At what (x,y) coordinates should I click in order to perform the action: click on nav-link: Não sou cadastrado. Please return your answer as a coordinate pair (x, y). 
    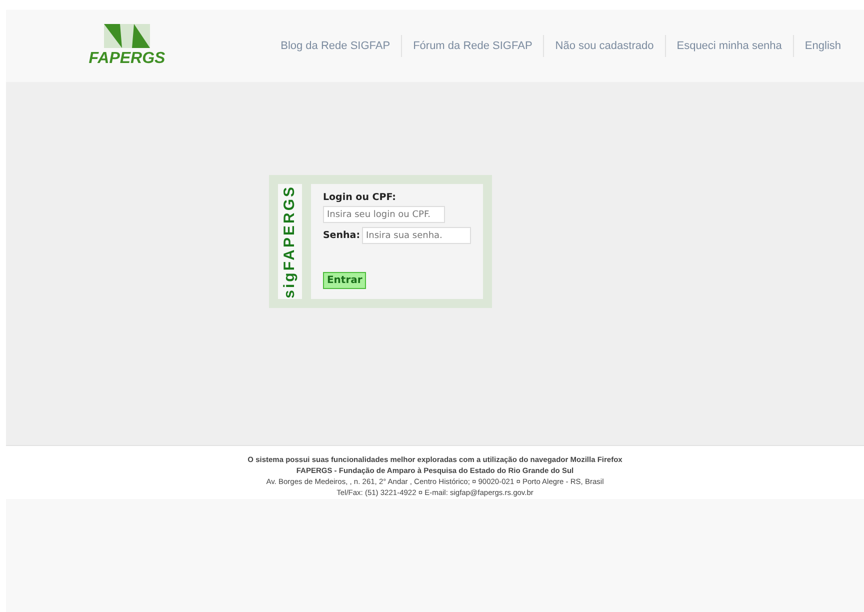
    Looking at the image, I should click on (604, 46).